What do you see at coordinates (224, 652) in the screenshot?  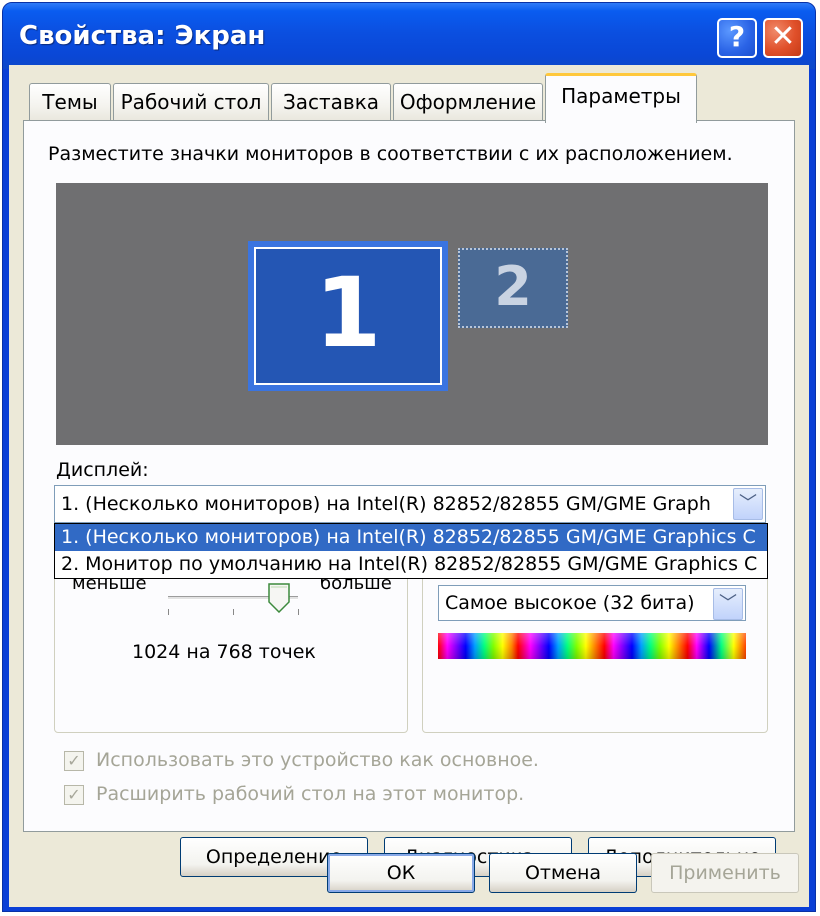 I see `resolution-value: 1024 на 768 точек` at bounding box center [224, 652].